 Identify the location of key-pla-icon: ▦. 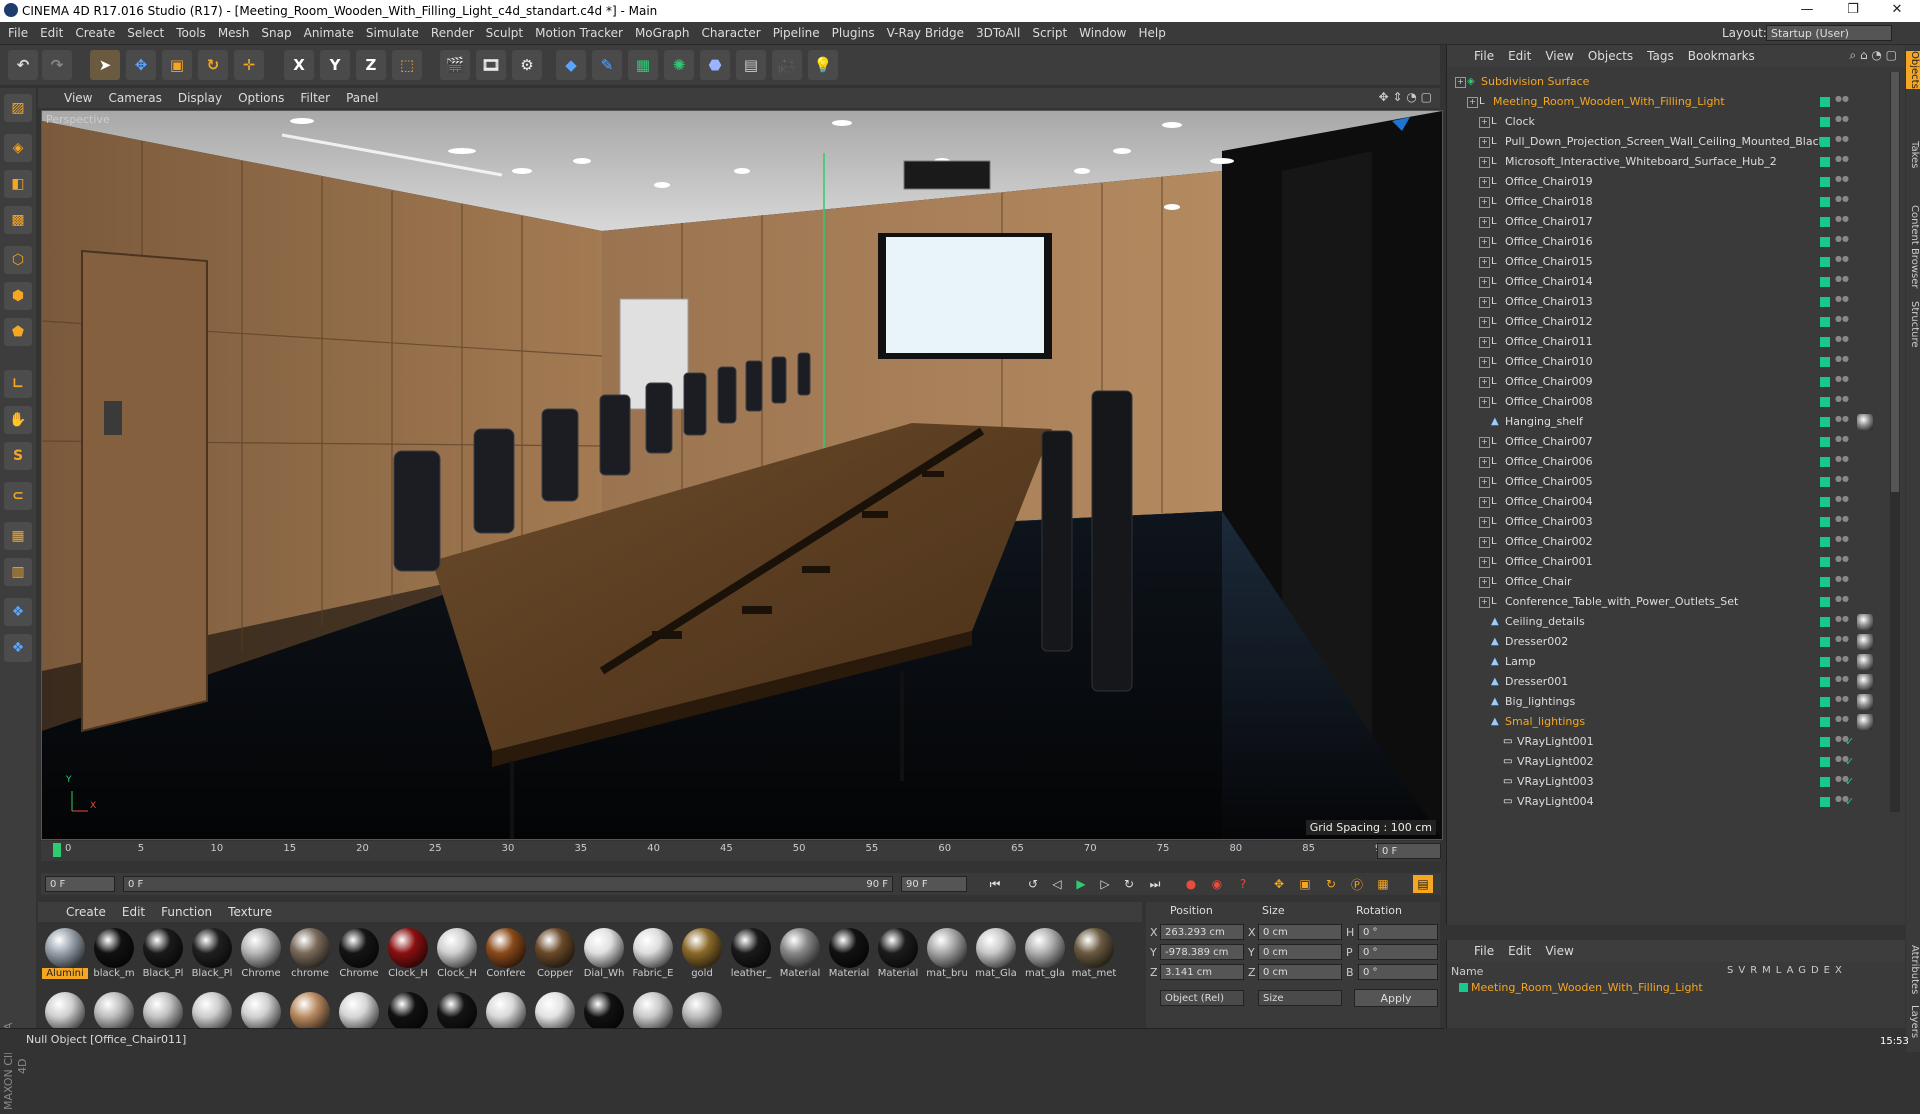
(1383, 884).